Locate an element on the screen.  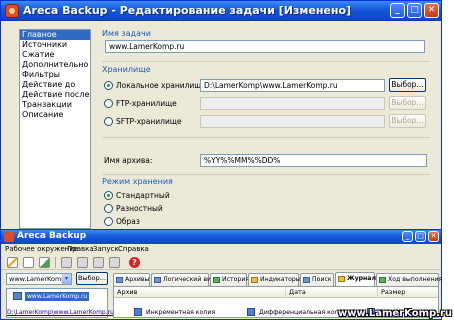
storage-section-label: Хранилище is located at coordinates (126, 69).